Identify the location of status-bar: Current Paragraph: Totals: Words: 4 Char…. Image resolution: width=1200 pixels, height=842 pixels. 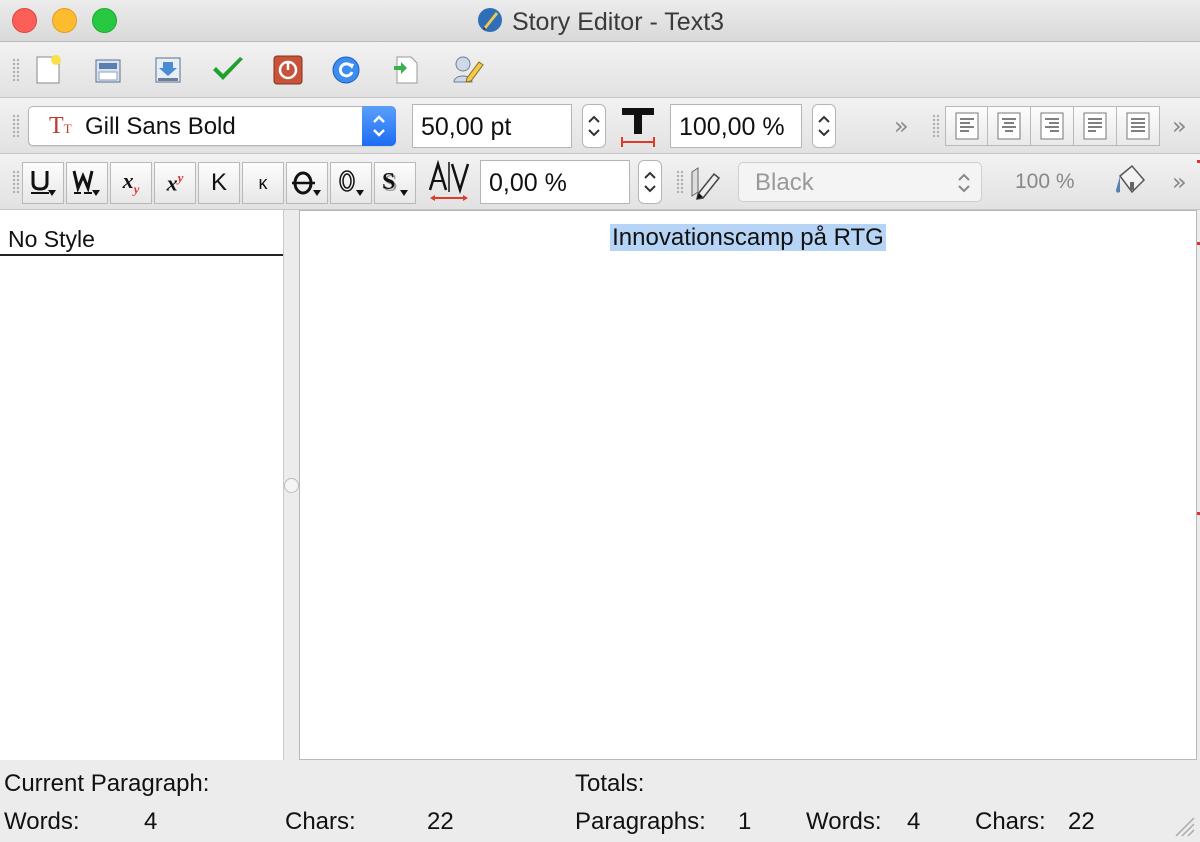
(600, 801).